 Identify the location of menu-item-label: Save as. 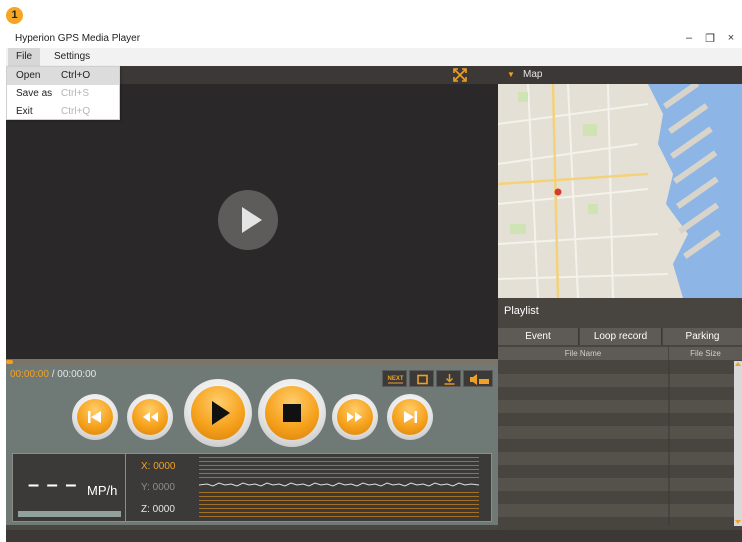
(34, 93).